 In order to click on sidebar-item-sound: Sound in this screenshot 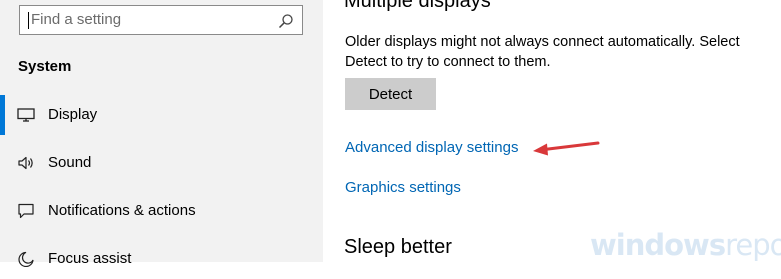, I will do `click(161, 163)`.